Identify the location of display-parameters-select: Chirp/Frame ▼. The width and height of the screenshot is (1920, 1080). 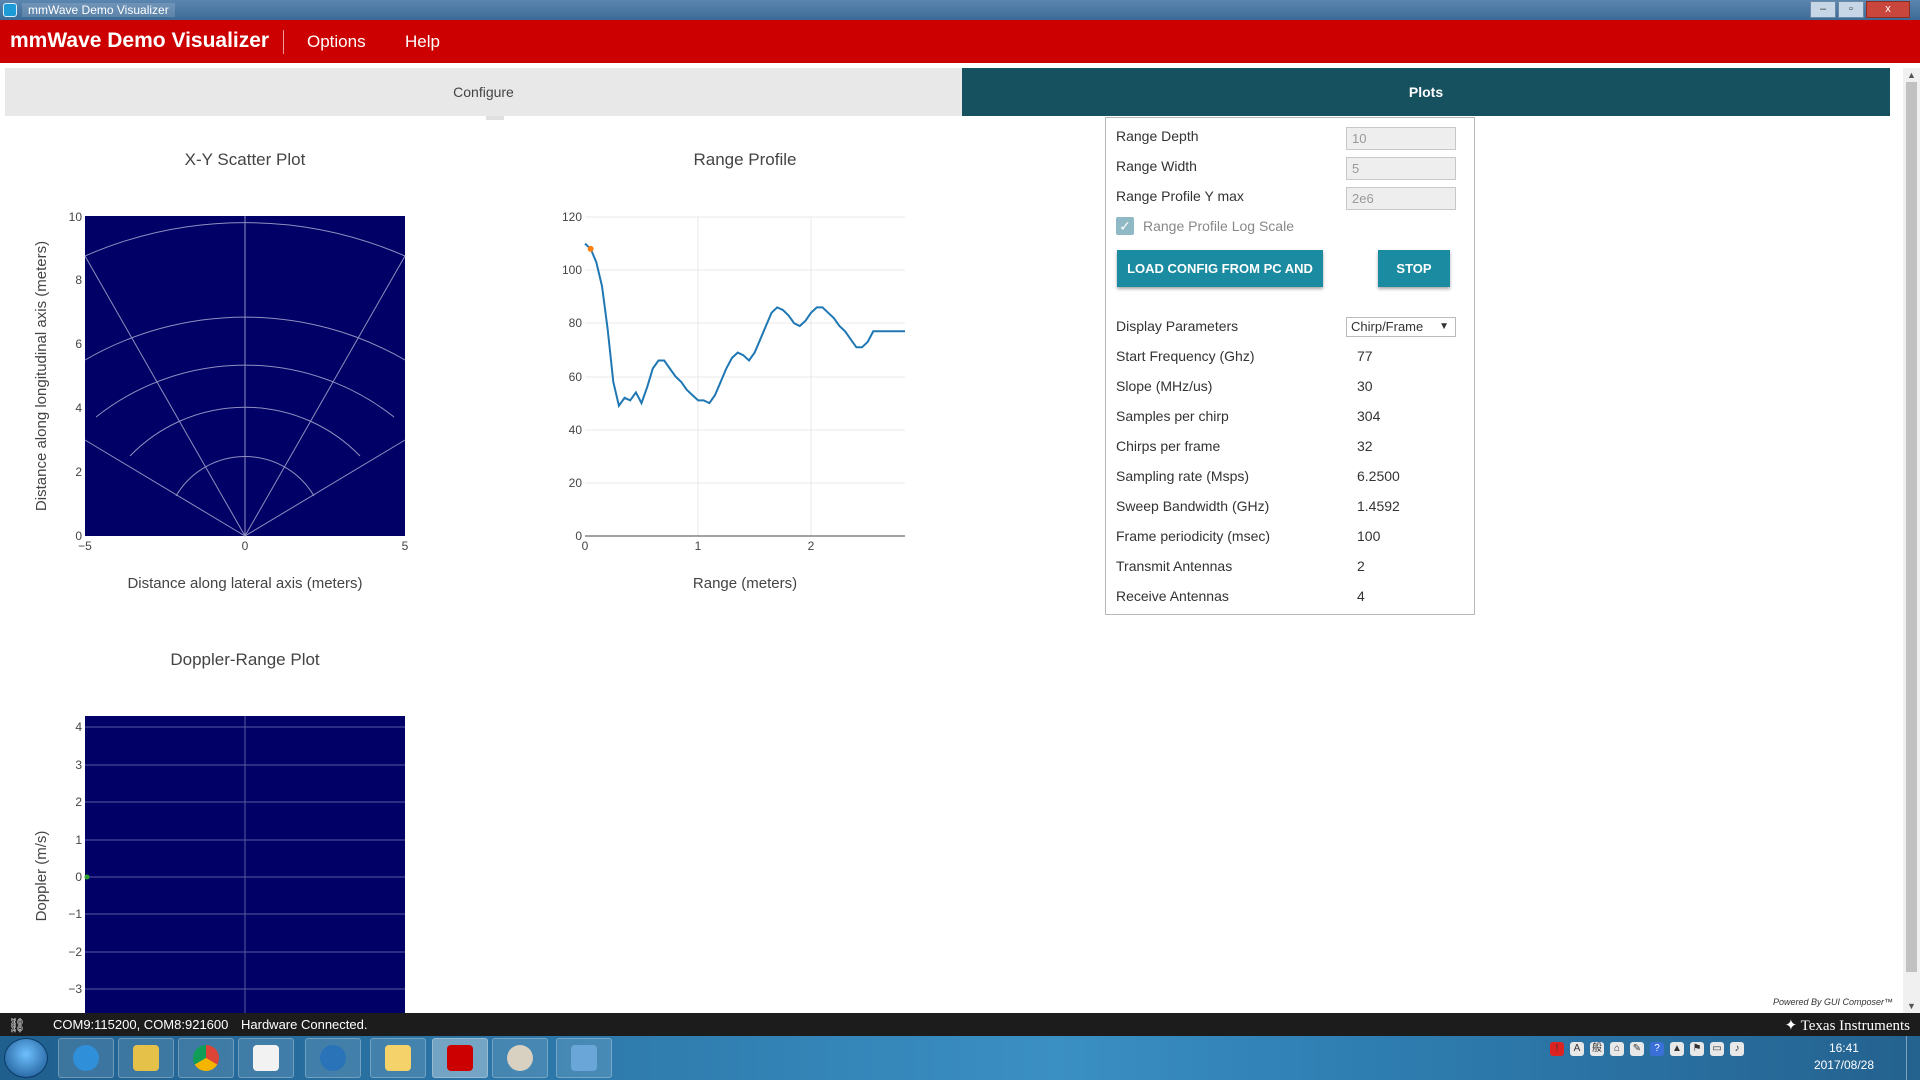
(1401, 327).